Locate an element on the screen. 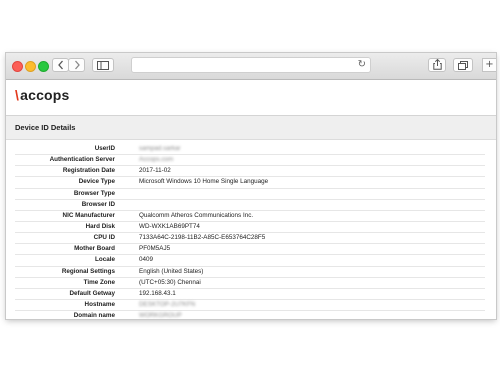  detail-label: CPU ID is located at coordinates (75, 238).